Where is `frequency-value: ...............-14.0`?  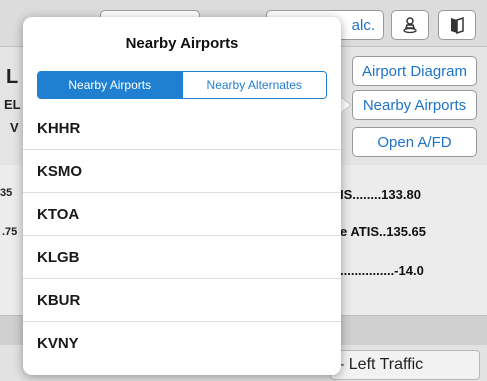
frequency-value: ...............-14.0 is located at coordinates (382, 270).